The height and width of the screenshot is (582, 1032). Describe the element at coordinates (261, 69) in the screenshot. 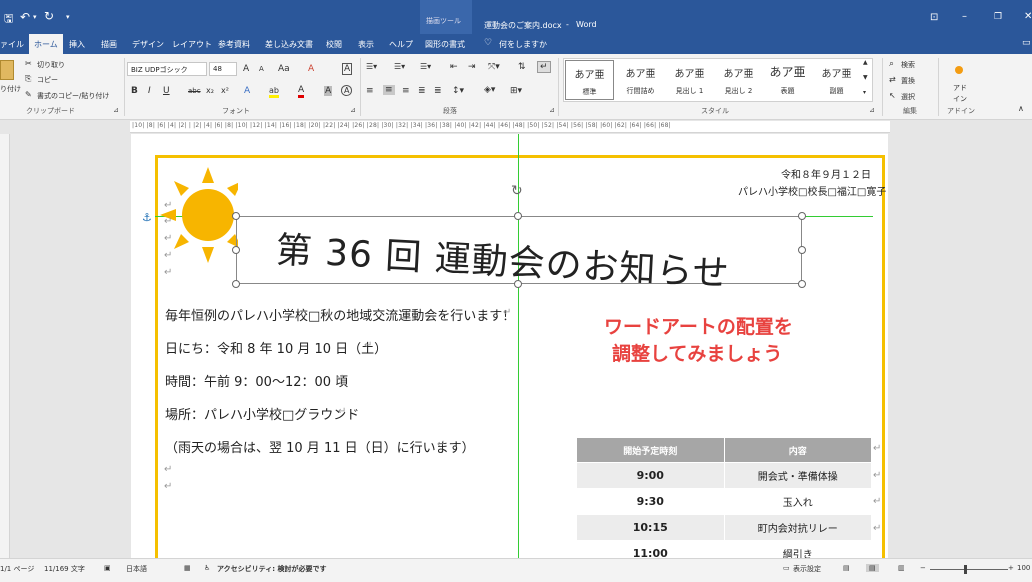

I see `shrink-font-icon: A` at that location.